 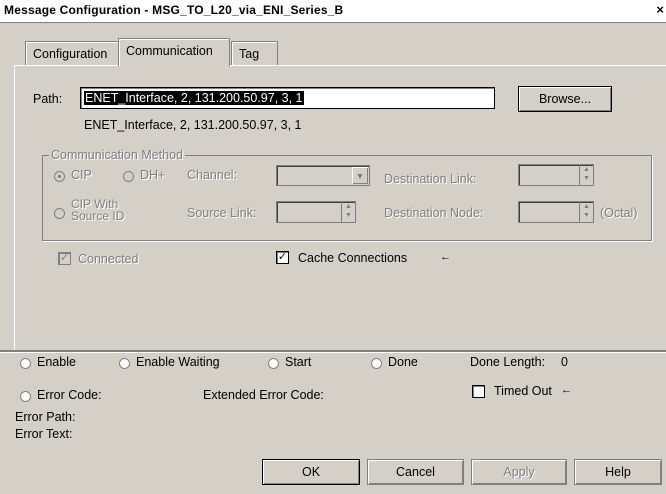 What do you see at coordinates (478, 391) in the screenshot?
I see `timed-out-checkbox` at bounding box center [478, 391].